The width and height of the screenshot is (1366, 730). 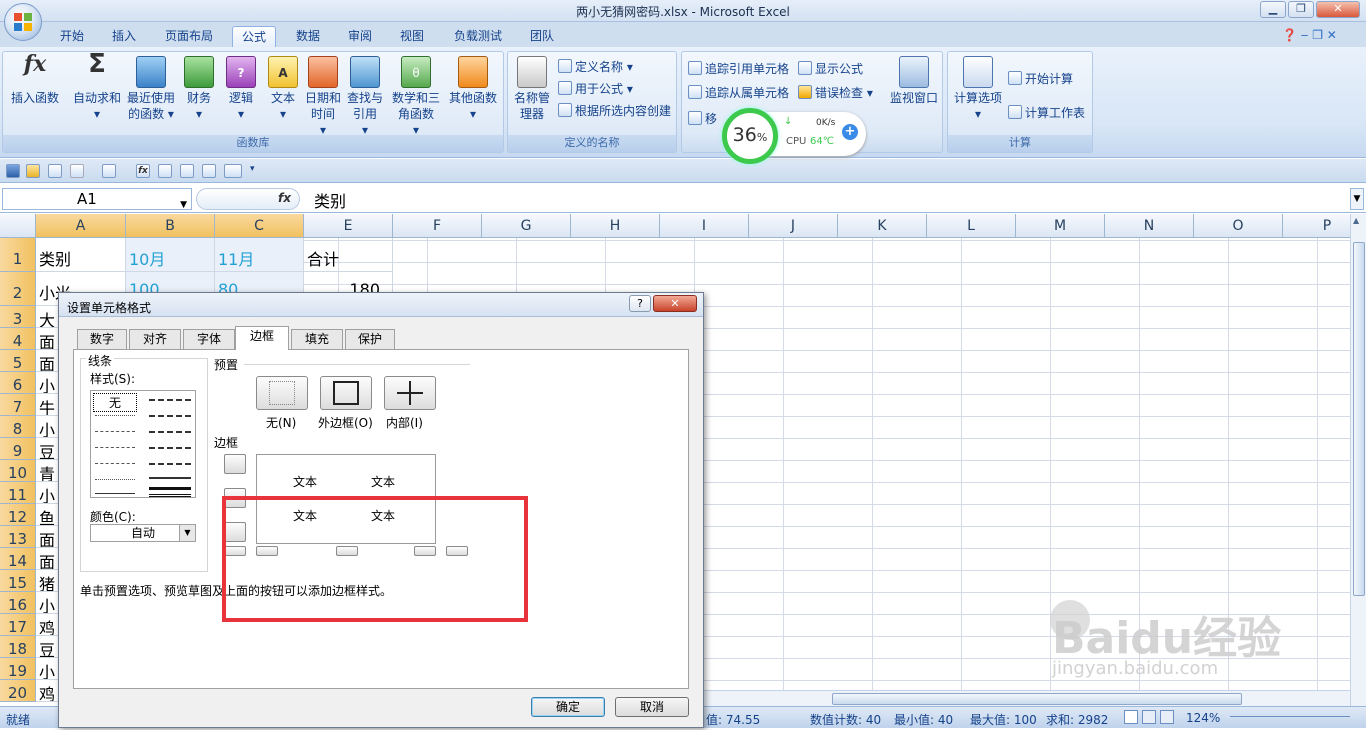 I want to click on select-all-corner, so click(x=18, y=226).